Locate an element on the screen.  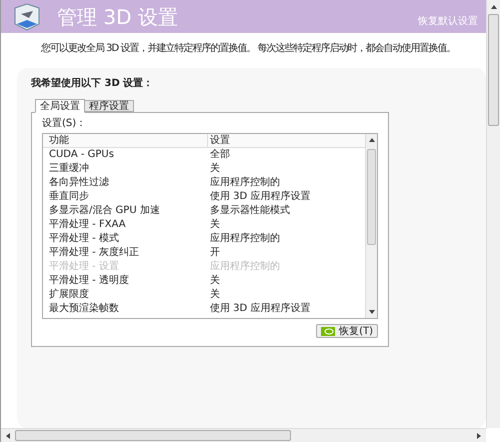
description-text: 您可以更改全局 3D 设置，并建立特定程序的置换值。 每次这些特定程序启动时，都会自动使用置换值。 is located at coordinates (249, 49).